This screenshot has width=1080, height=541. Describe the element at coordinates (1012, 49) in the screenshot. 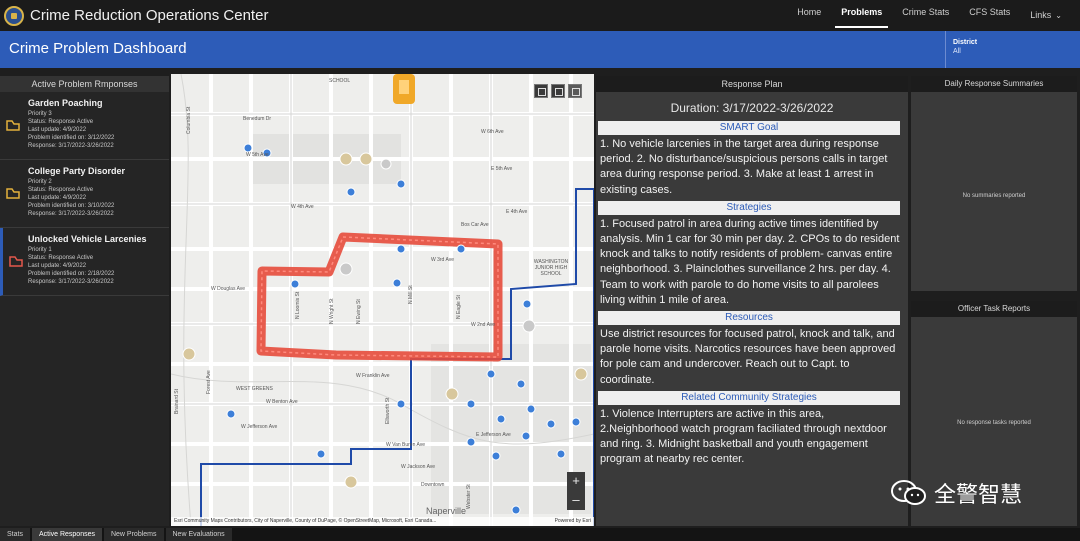

I see `district-selector: District All` at that location.